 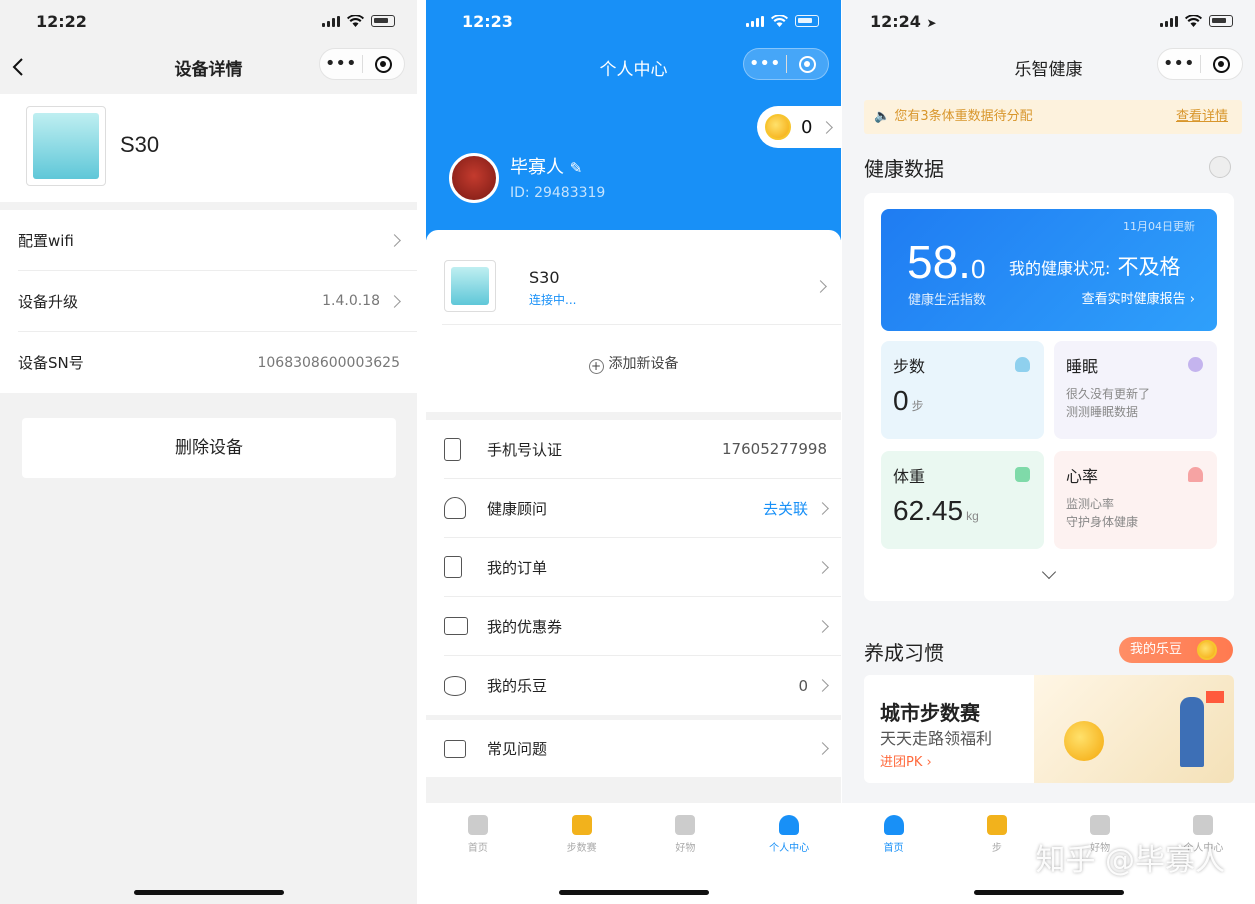 What do you see at coordinates (1135, 500) in the screenshot?
I see `heart-rate-tile: 心率 监测心率 守护身体健康` at bounding box center [1135, 500].